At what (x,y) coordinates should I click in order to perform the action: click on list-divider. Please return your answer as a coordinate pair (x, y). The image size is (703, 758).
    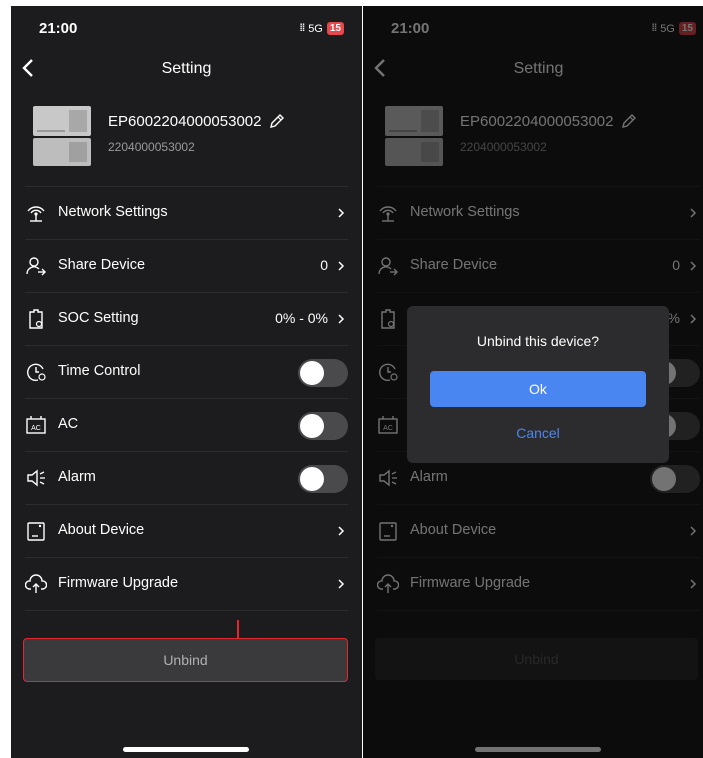
    Looking at the image, I should click on (186, 610).